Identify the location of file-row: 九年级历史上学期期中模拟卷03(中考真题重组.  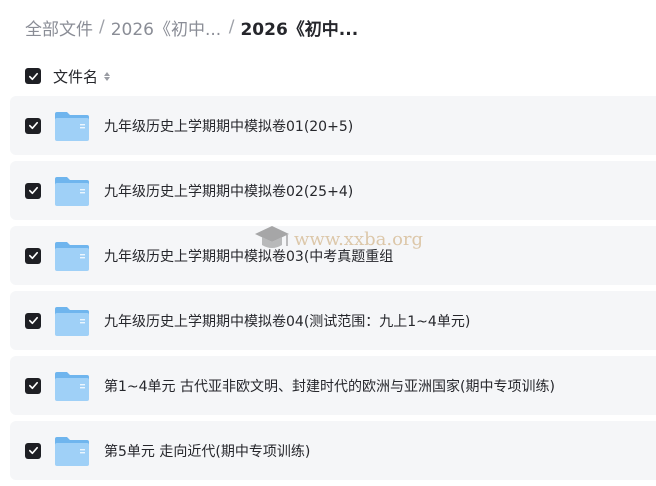
(333, 255).